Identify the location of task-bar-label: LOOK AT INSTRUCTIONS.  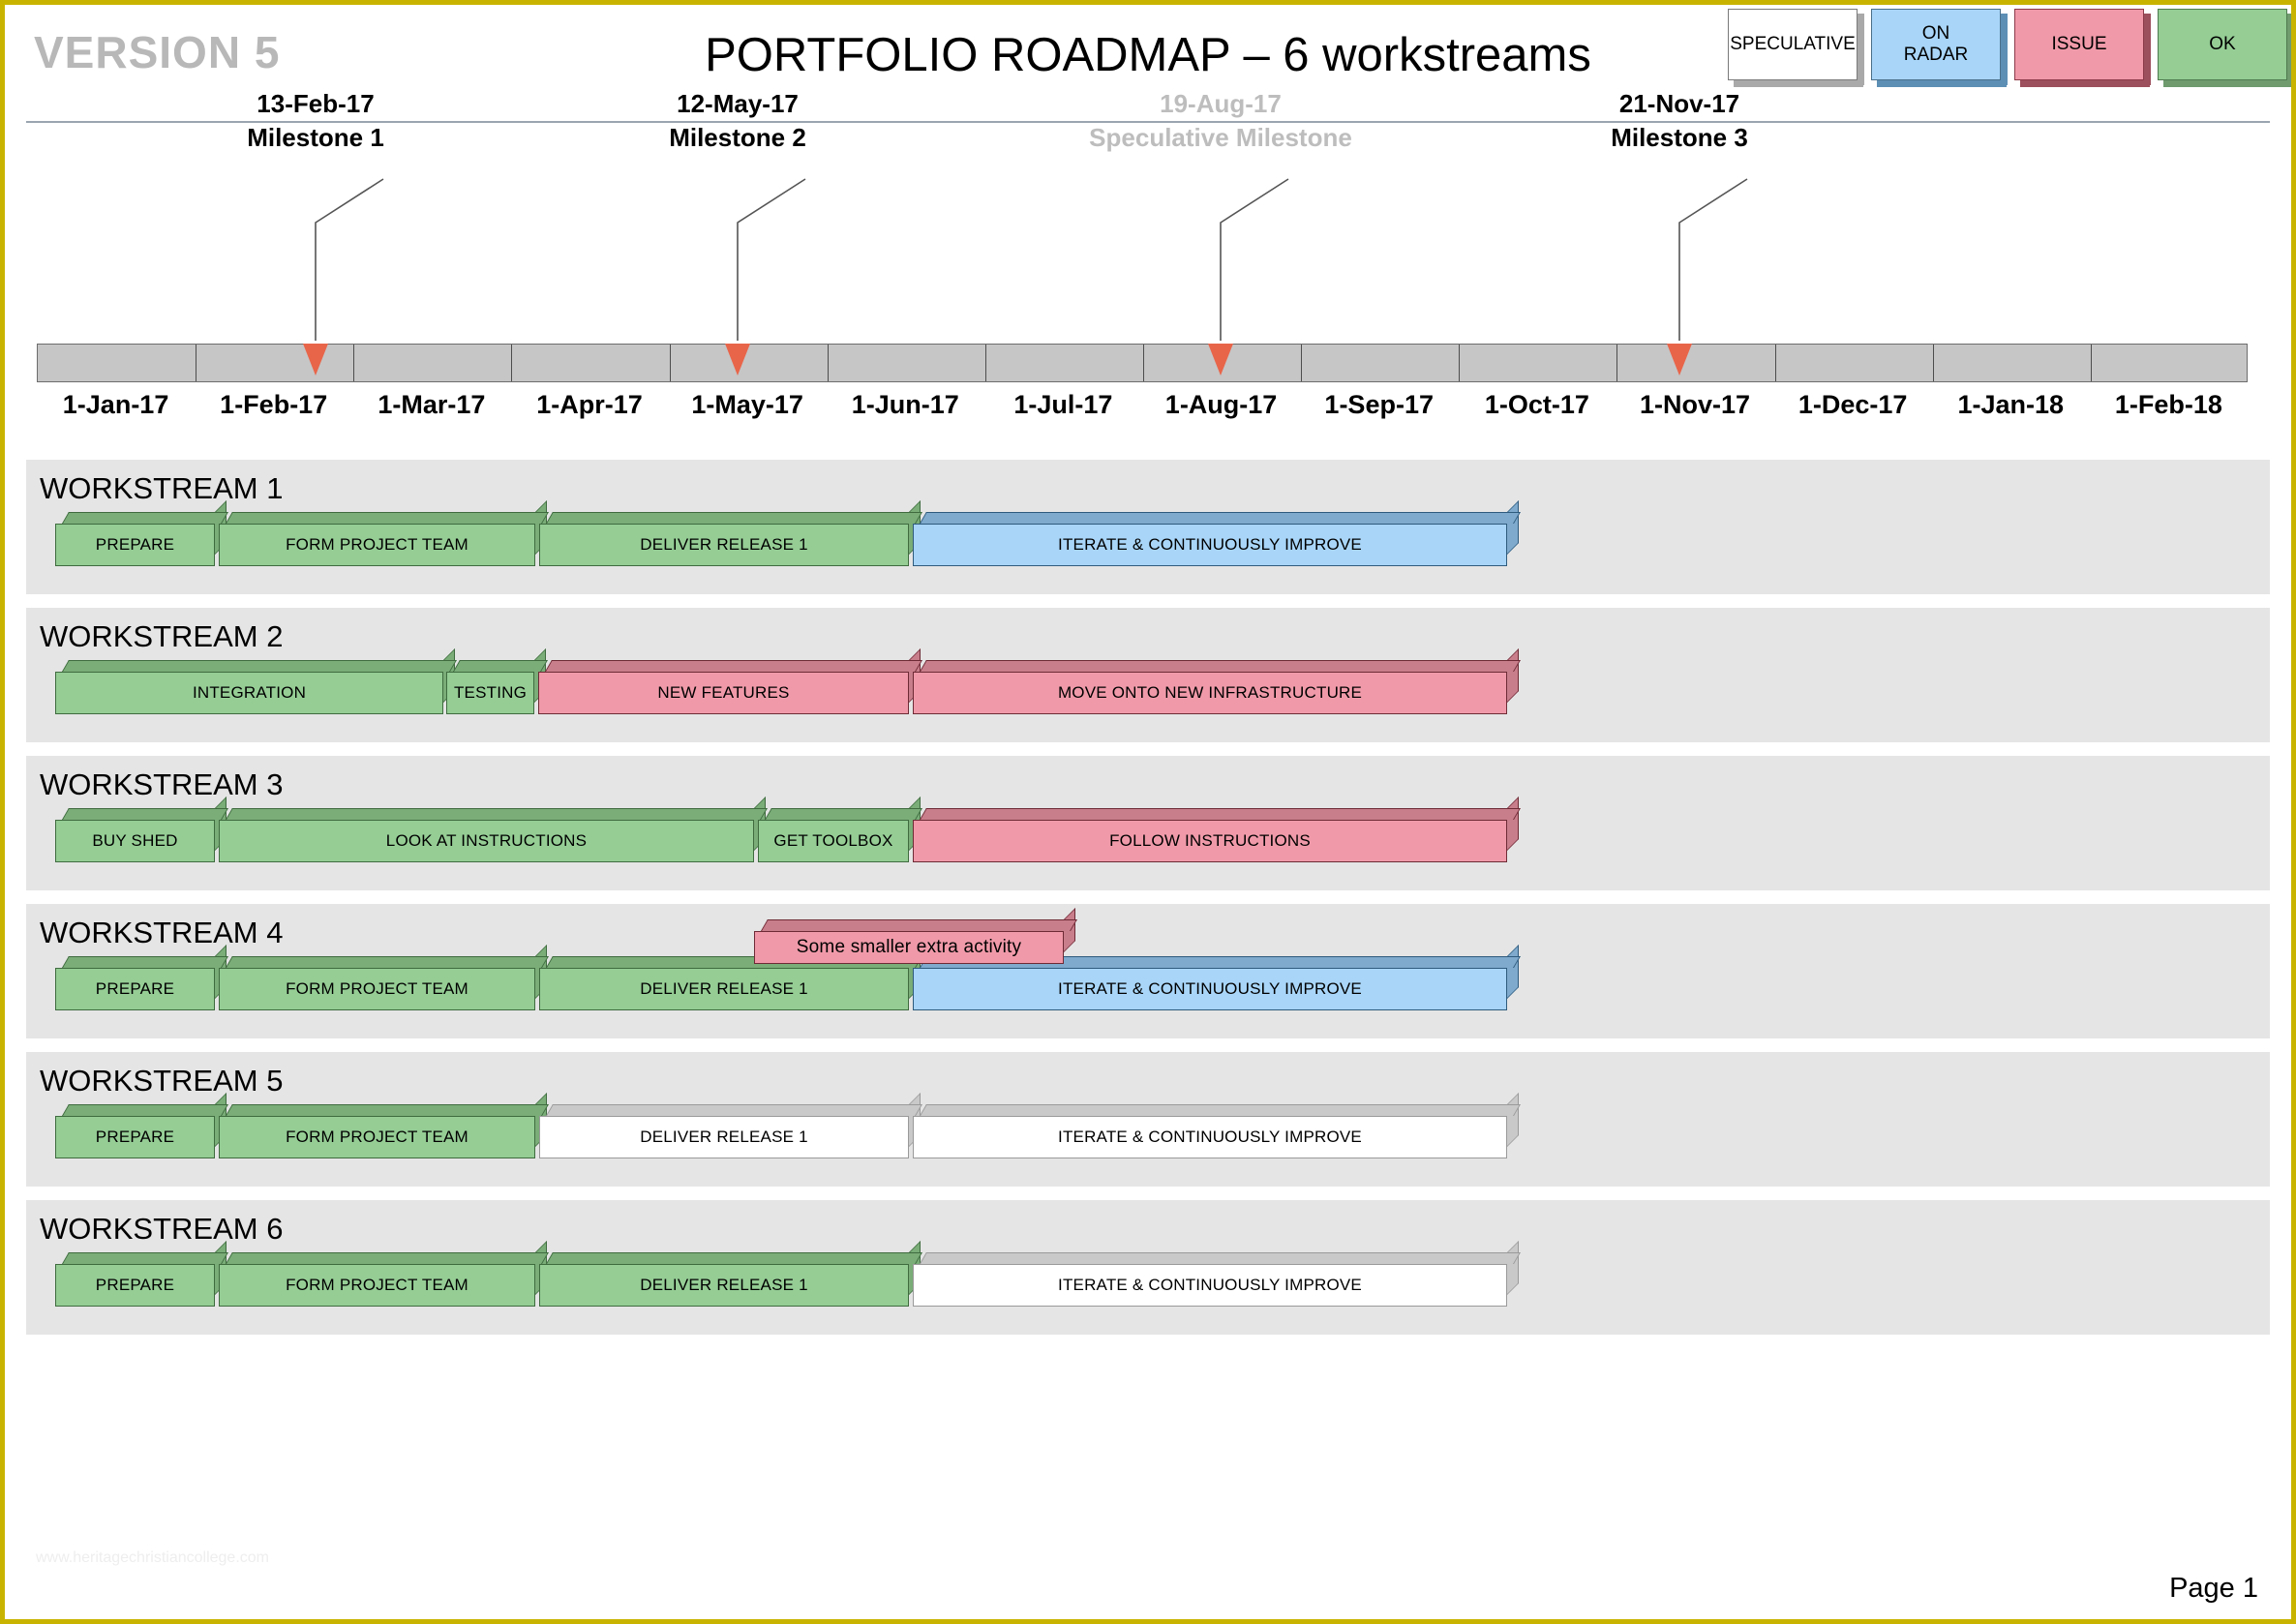
(486, 841).